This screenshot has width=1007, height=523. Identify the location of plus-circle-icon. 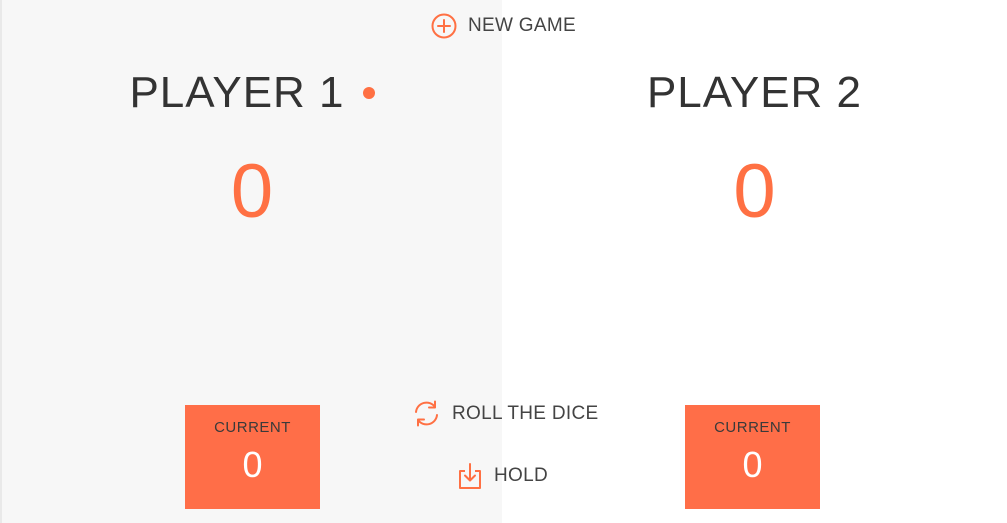
(444, 26).